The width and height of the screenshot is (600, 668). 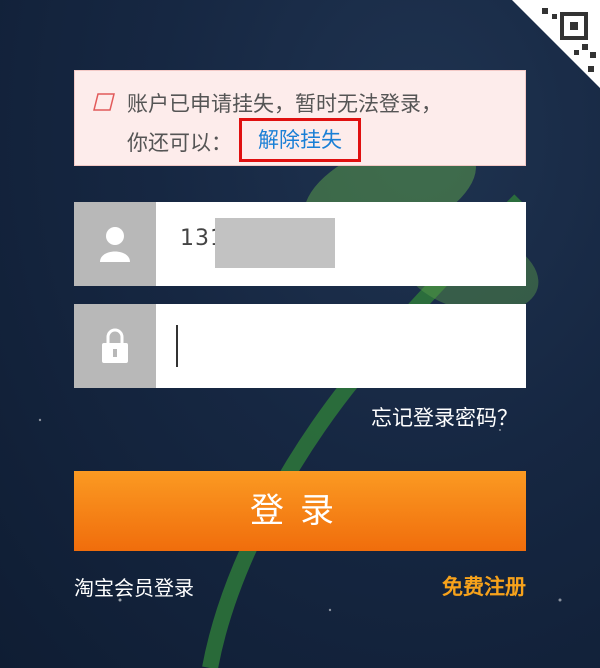 What do you see at coordinates (177, 346) in the screenshot?
I see `text-cursor` at bounding box center [177, 346].